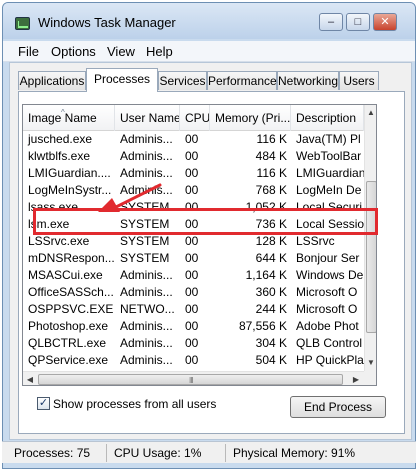  What do you see at coordinates (327, 118) in the screenshot?
I see `column-description: Description` at bounding box center [327, 118].